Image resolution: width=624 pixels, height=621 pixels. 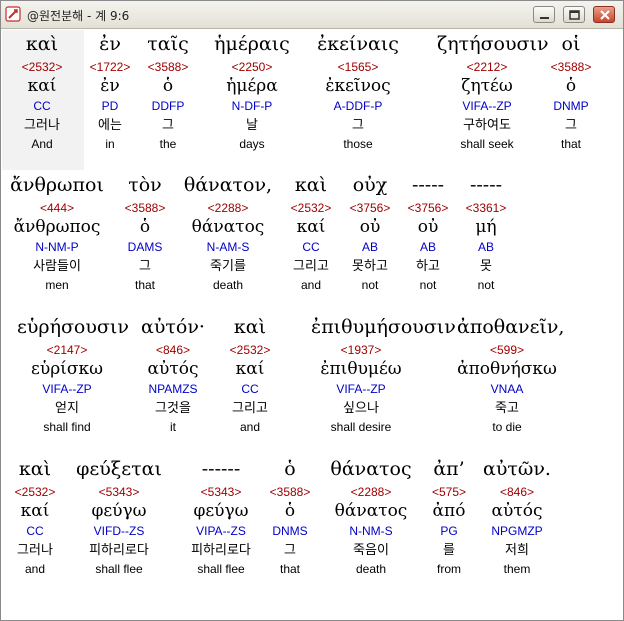 What do you see at coordinates (486, 266) in the screenshot?
I see `korean-gloss: 못` at bounding box center [486, 266].